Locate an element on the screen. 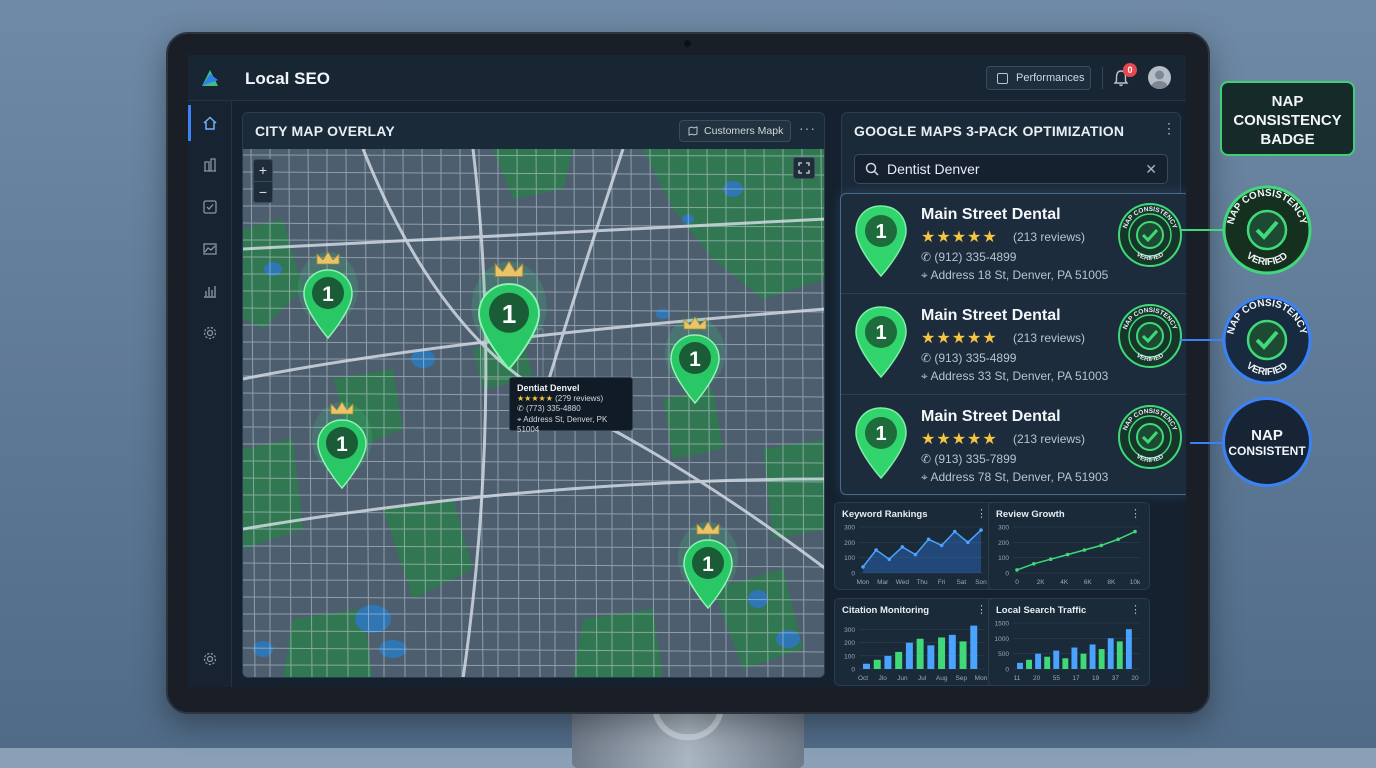 The width and height of the screenshot is (1376, 768). nap-verified-badge-icon: NAP CONSISTENCYVERIFIED is located at coordinates (1150, 235).